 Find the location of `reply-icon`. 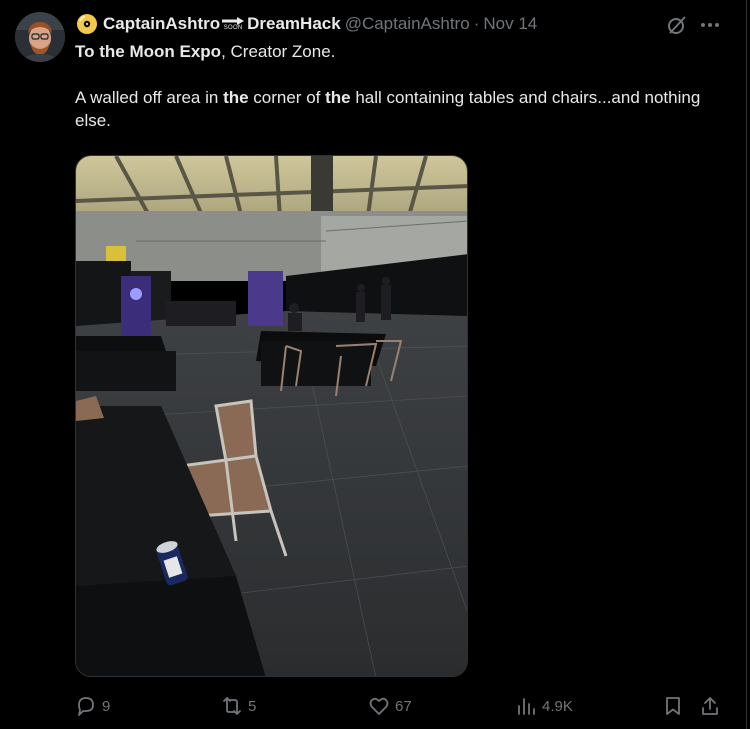

reply-icon is located at coordinates (86, 706).